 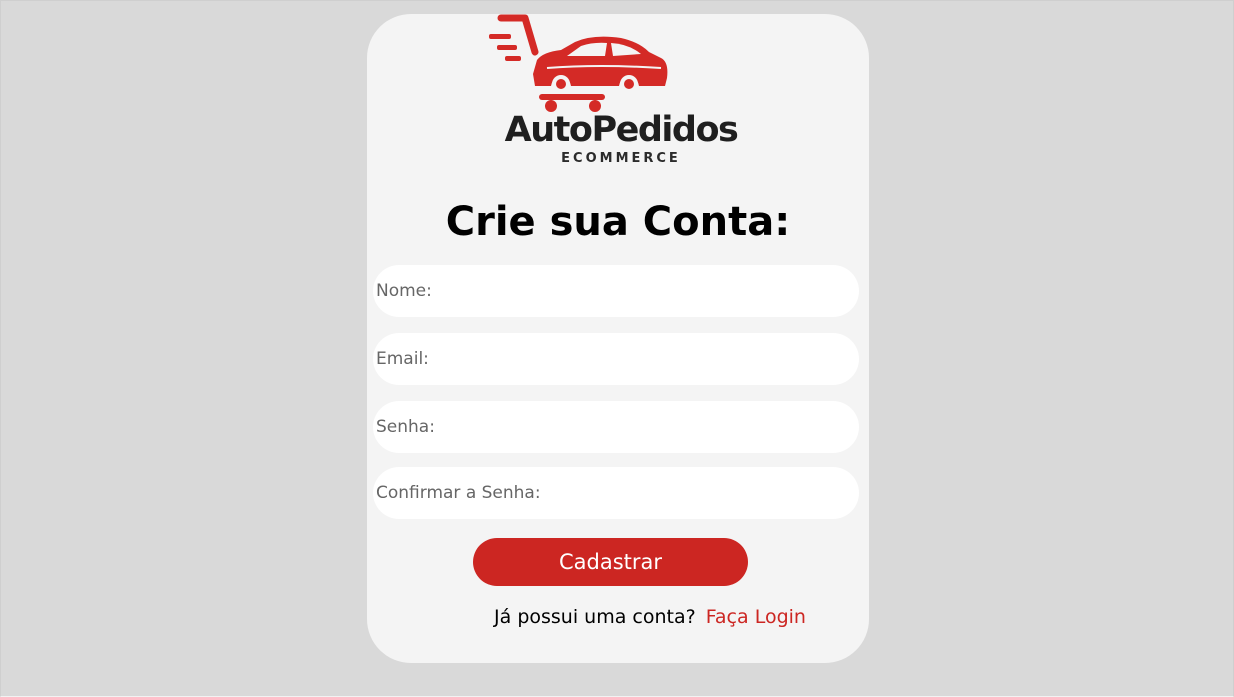 What do you see at coordinates (616, 359) in the screenshot?
I see `email-field` at bounding box center [616, 359].